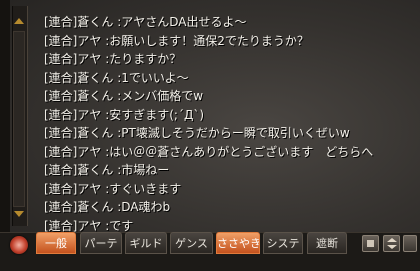  I want to click on chat-line: [連合]アヤ :すぐいきます, so click(228, 189).